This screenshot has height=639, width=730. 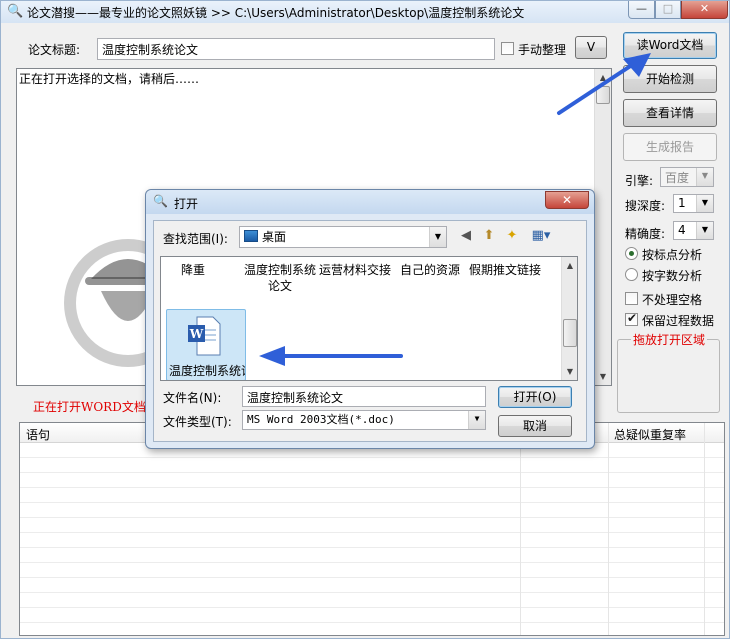 What do you see at coordinates (682, 230) in the screenshot?
I see `precision-value: 4` at bounding box center [682, 230].